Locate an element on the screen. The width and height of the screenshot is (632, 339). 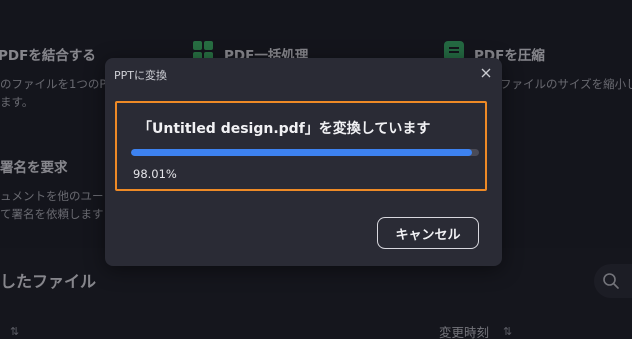
convert-message: 「Untitled design.pdf」を変換しています is located at coordinates (284, 129).